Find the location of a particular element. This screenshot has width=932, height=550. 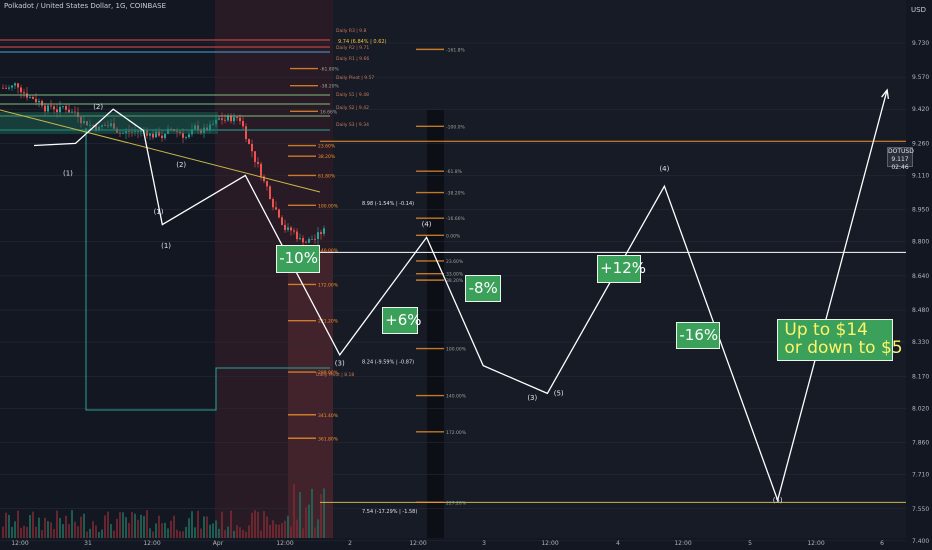

fib-level-label: 38.20% is located at coordinates (327, 157).